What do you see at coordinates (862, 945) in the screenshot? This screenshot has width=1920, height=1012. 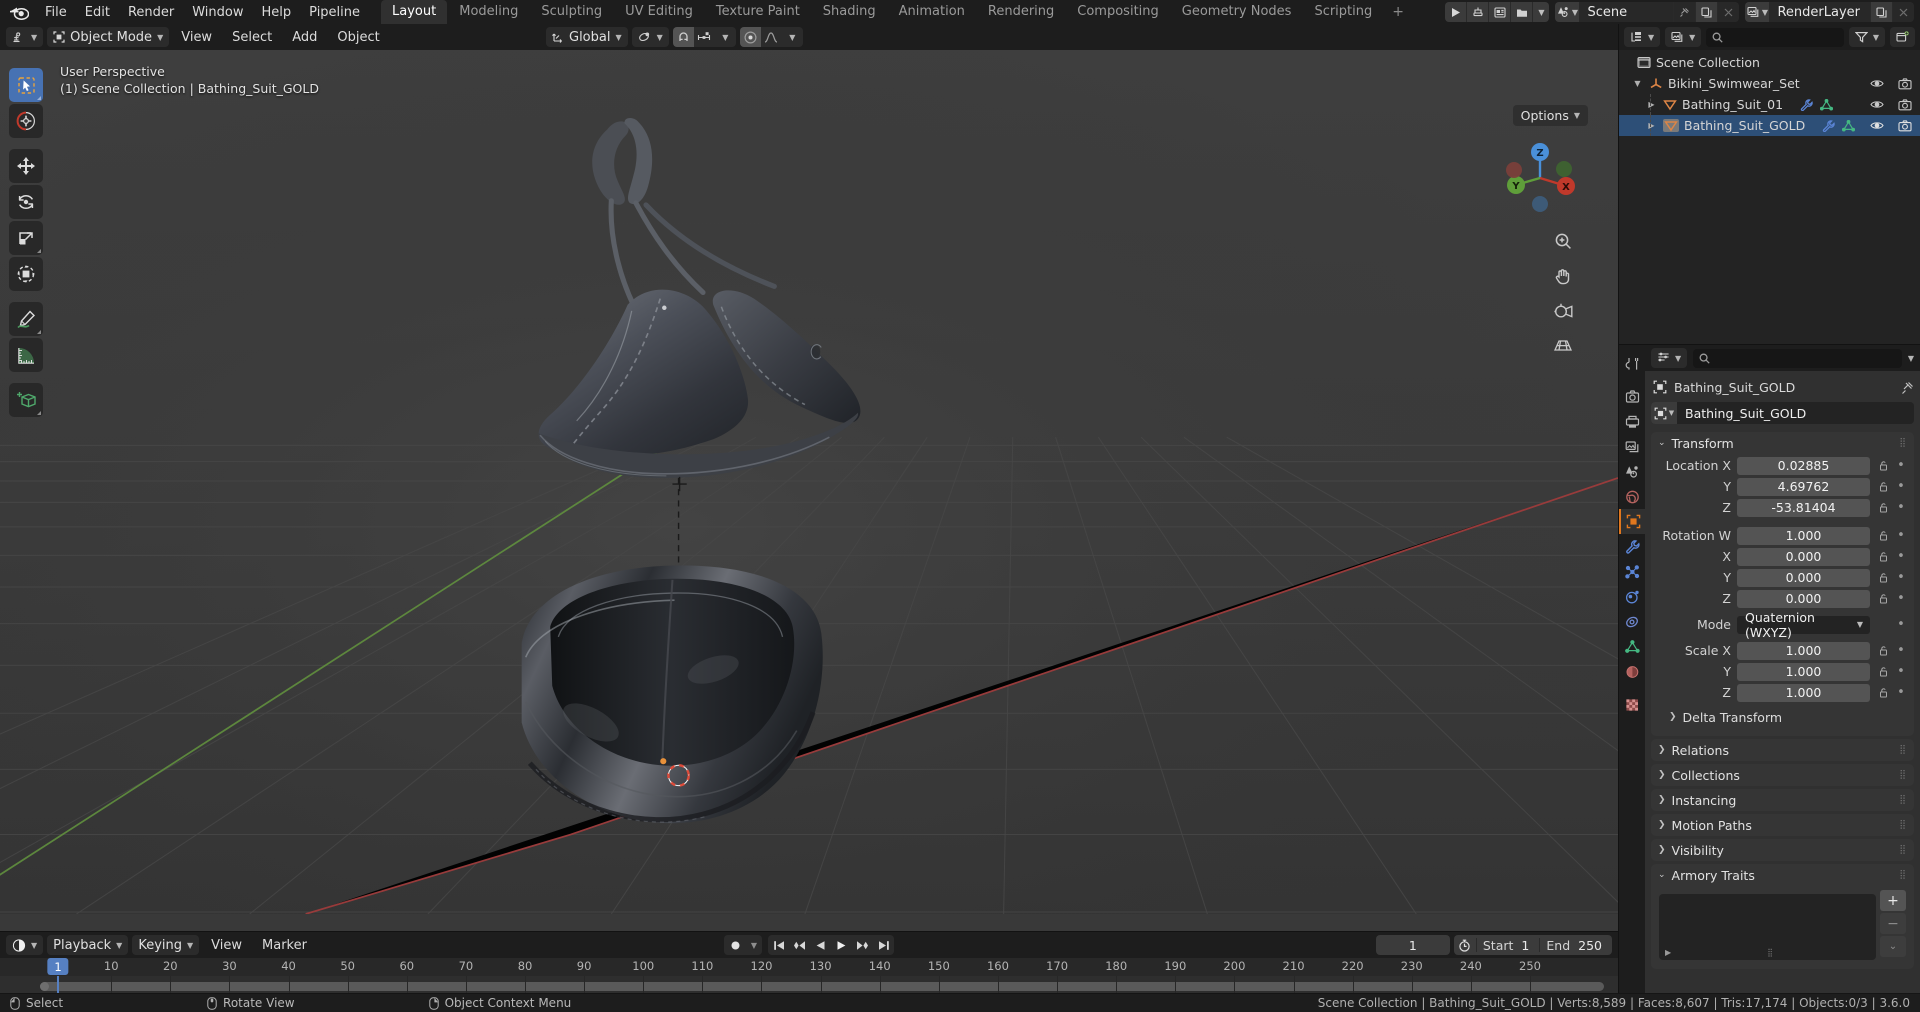 I see `next-keyframe-icon` at bounding box center [862, 945].